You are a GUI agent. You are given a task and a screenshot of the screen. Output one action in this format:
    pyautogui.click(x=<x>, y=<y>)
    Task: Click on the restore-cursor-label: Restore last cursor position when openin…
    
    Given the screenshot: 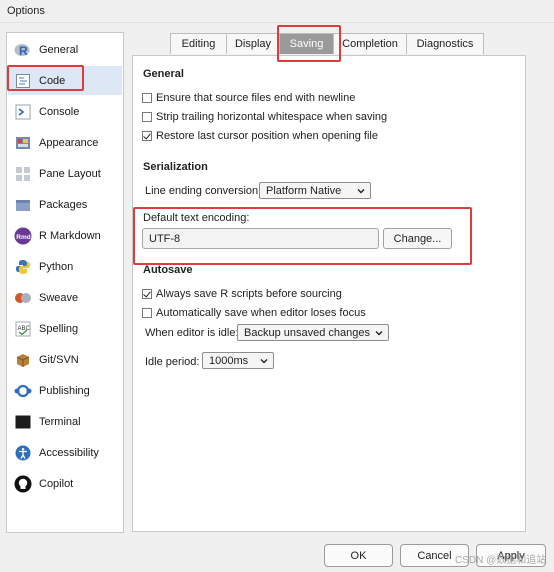 What is the action you would take?
    pyautogui.click(x=267, y=136)
    